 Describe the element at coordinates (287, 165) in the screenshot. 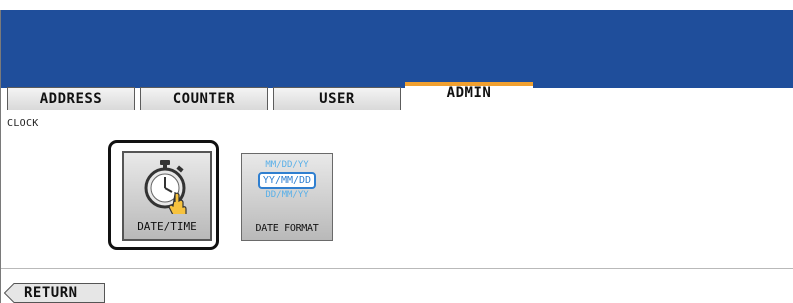

I see `format-option-mdy: MM/DD/YY` at that location.